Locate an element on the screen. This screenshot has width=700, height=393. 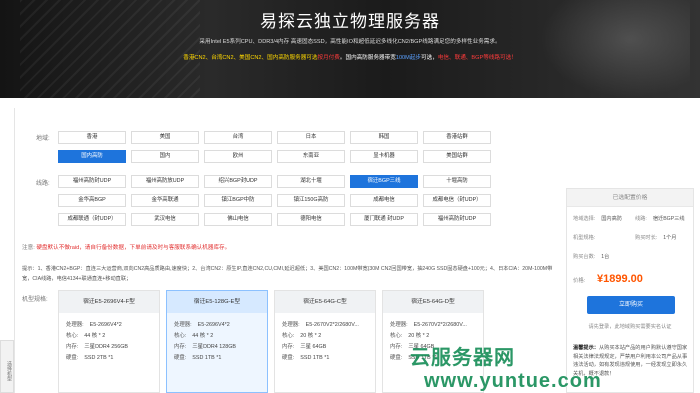
summary-qty: 购买台数: 1台 is located at coordinates (591, 257).